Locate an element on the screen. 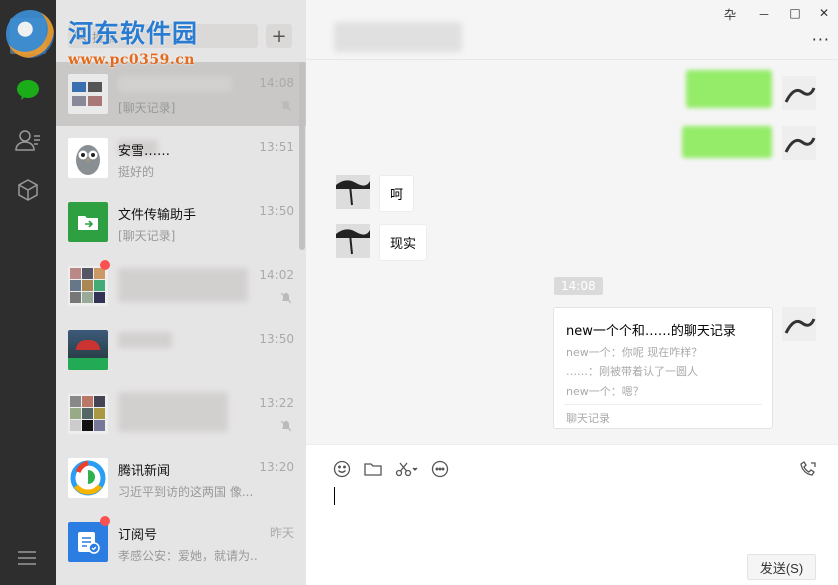  chat-preview: 挺好的 is located at coordinates (136, 172).